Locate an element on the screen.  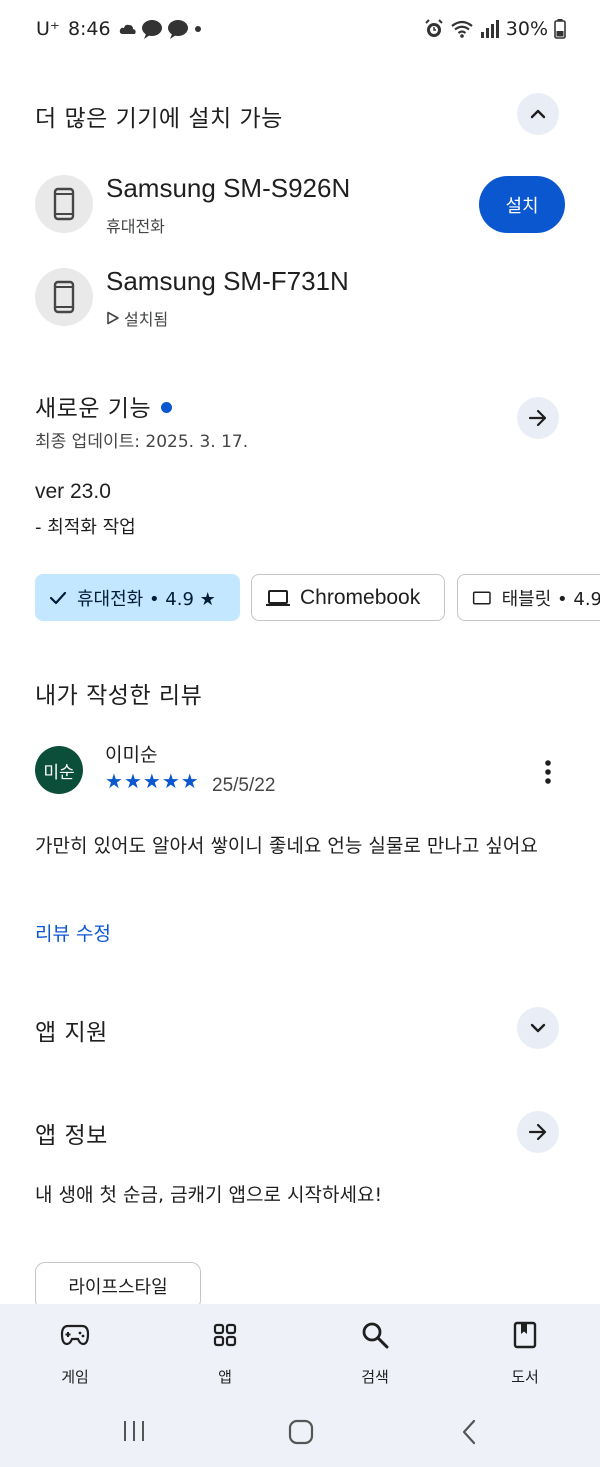
app-support-title: 앱 지원 is located at coordinates (71, 1033).